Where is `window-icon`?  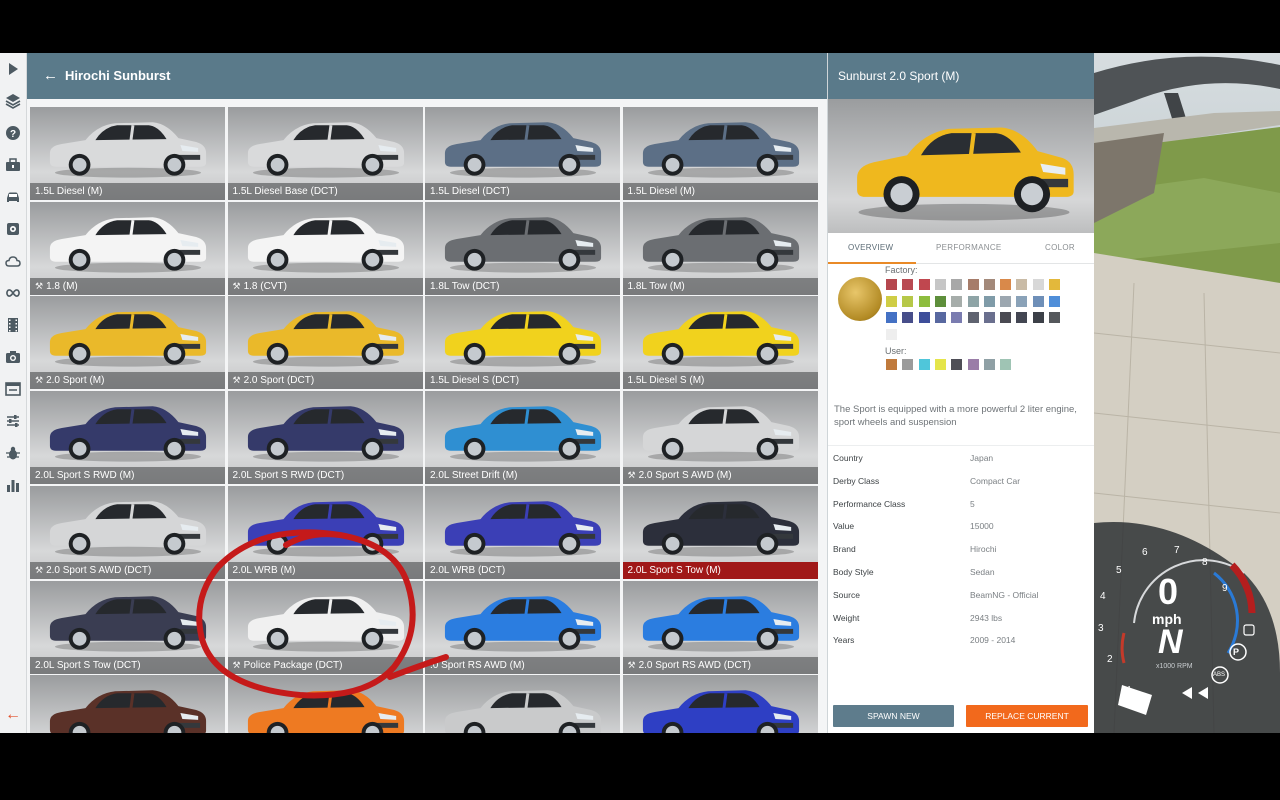
window-icon is located at coordinates (13, 389).